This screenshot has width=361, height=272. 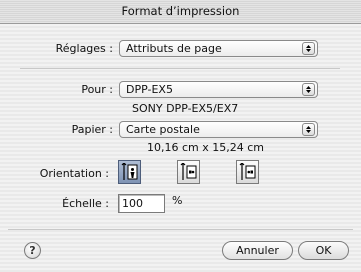 I want to click on settings-popup: Attributs de page, so click(x=218, y=48).